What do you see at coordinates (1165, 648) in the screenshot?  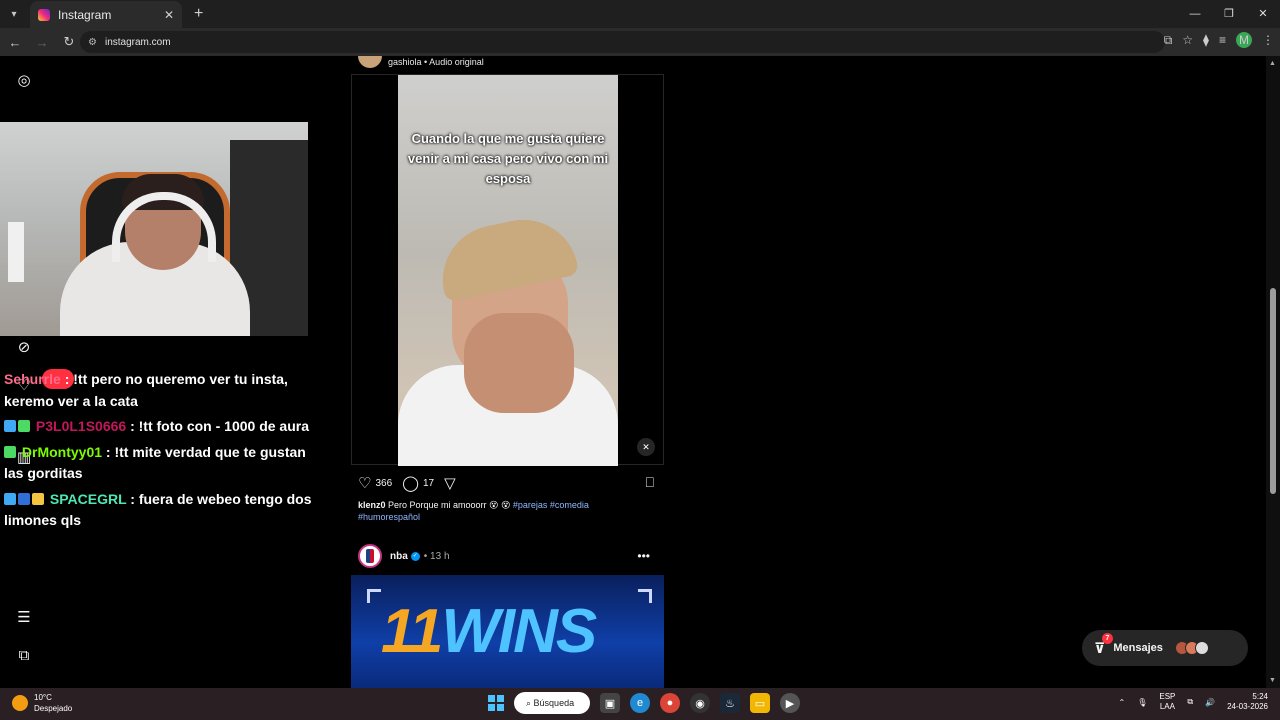 I see `messages-button: ⊽ 7 Mensajes` at bounding box center [1165, 648].